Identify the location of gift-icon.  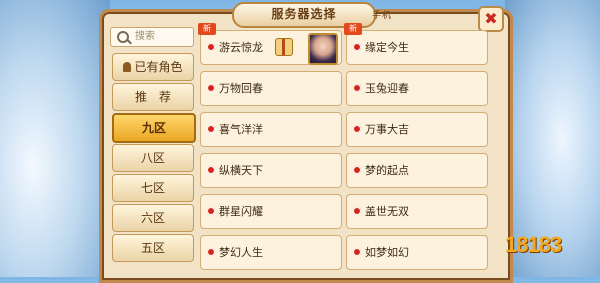
(284, 47).